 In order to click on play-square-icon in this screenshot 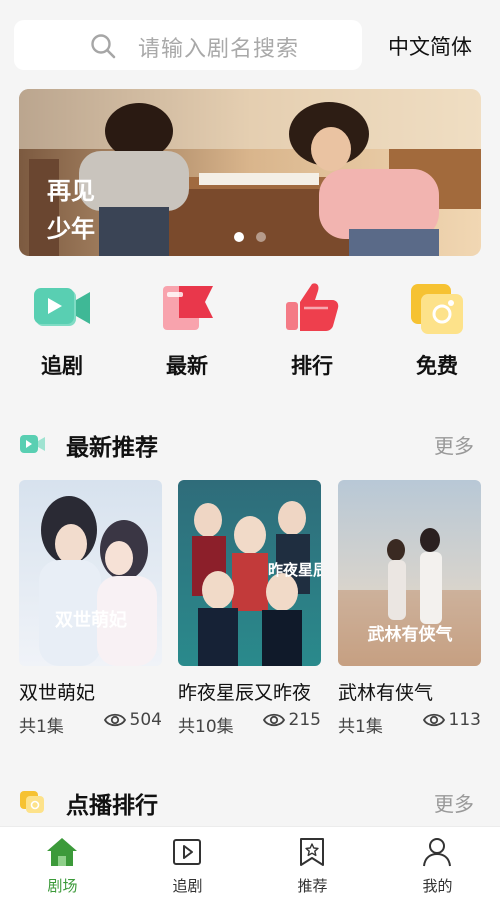, I will do `click(187, 852)`.